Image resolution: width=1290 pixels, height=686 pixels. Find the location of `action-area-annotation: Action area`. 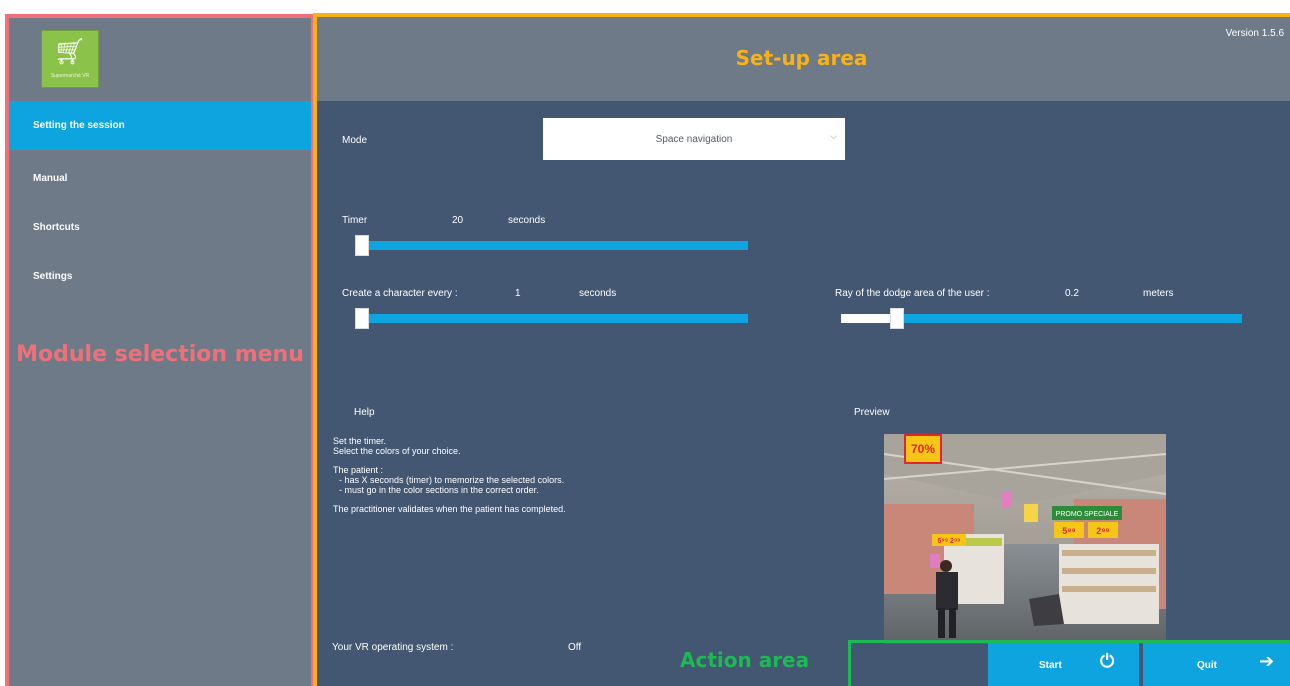

action-area-annotation: Action area is located at coordinates (745, 660).